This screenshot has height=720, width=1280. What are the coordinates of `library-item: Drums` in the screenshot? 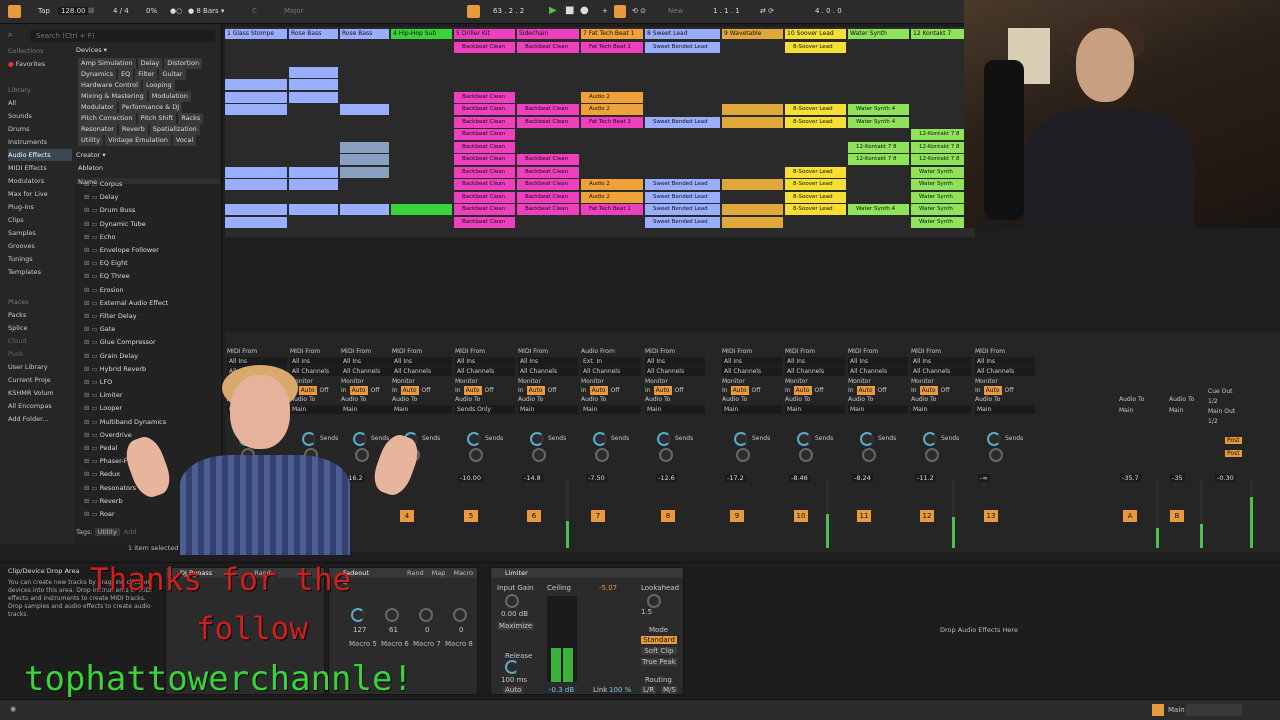 It's located at (19, 129).